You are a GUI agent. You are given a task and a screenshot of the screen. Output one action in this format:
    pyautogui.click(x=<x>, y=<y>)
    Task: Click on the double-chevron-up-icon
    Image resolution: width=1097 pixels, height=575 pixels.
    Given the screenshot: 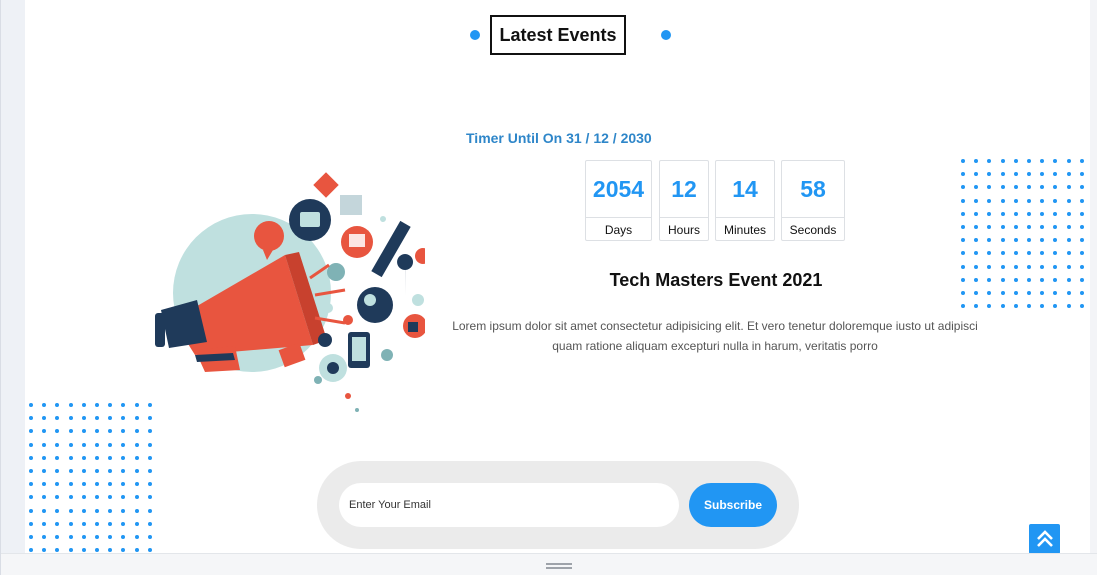 What is the action you would take?
    pyautogui.click(x=1044, y=538)
    